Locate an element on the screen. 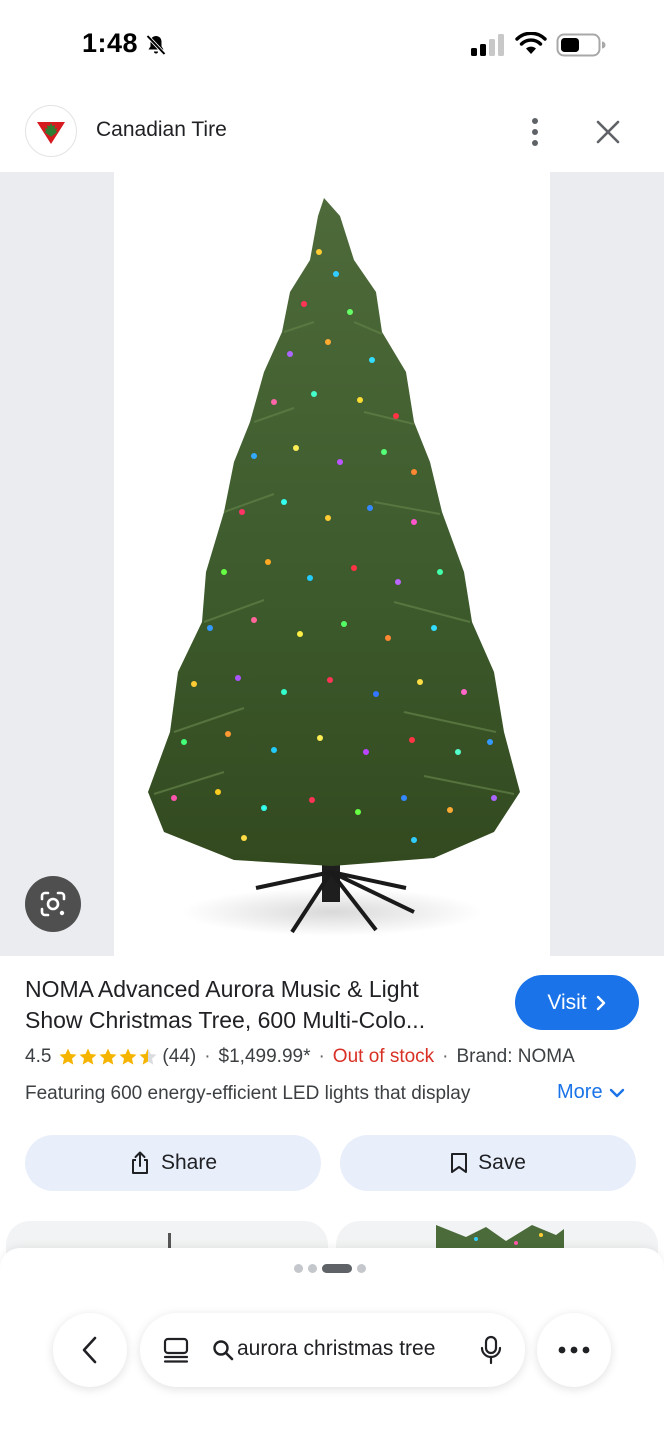  site-name: Canadian Tire is located at coordinates (161, 129).